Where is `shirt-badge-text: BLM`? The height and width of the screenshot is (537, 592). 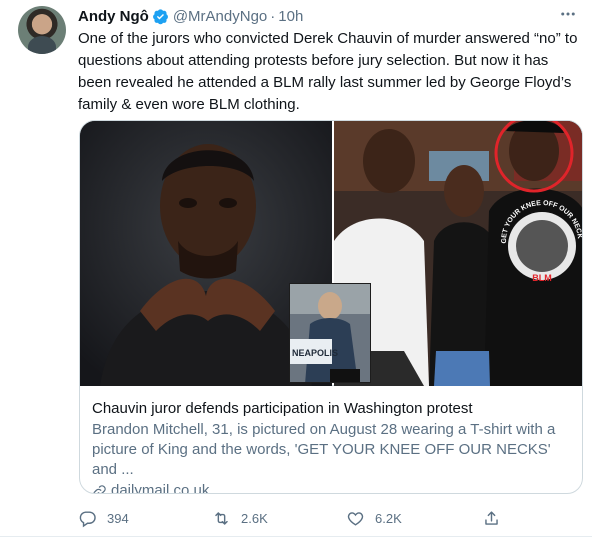
shirt-badge-text: BLM is located at coordinates (542, 278).